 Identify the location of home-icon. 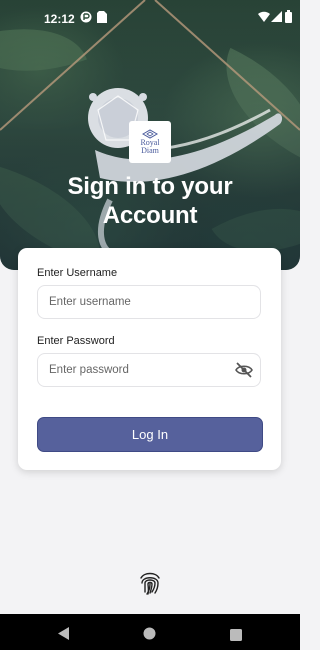
(149, 634).